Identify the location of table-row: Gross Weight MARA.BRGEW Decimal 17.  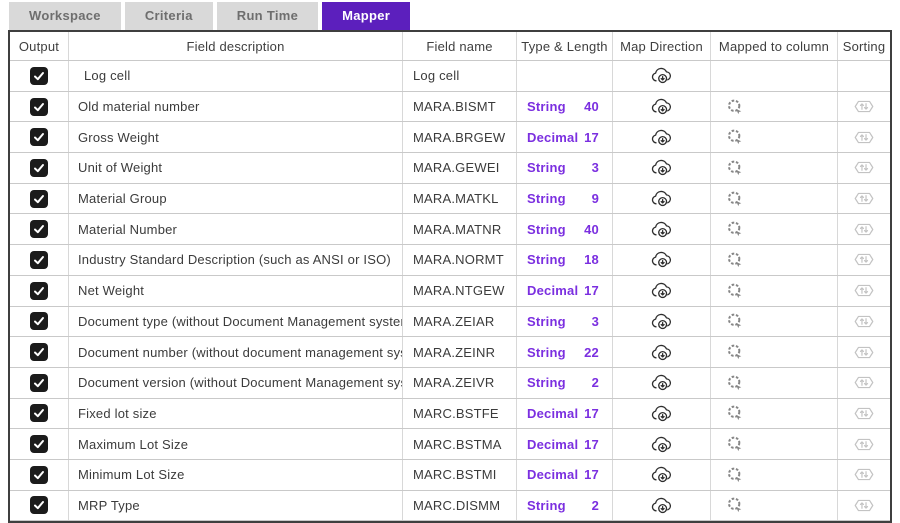
(450, 138).